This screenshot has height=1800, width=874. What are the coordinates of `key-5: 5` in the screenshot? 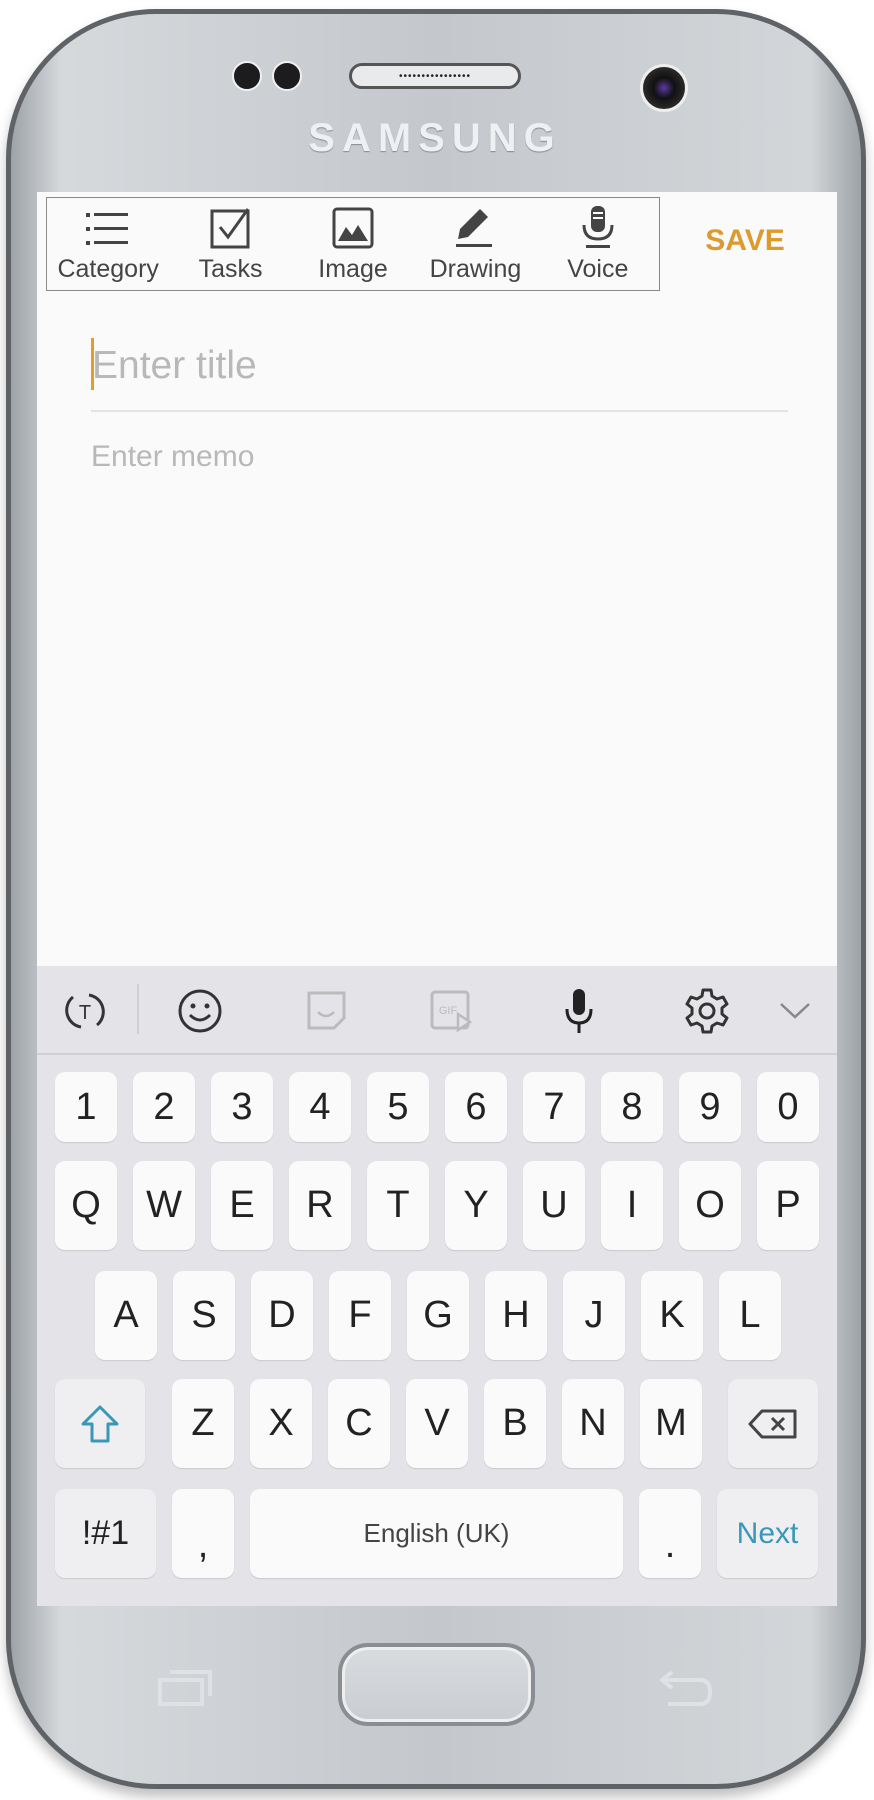 It's located at (398, 1107).